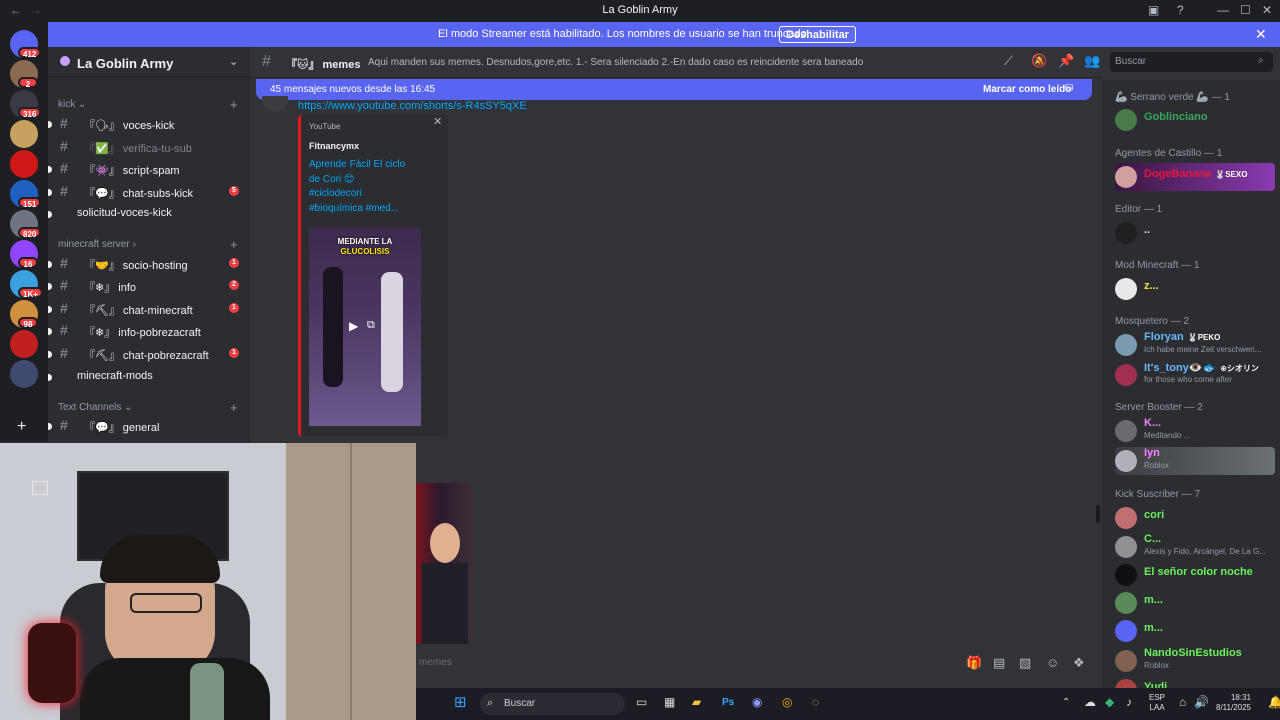 The image size is (1280, 720). Describe the element at coordinates (1188, 379) in the screenshot. I see `member-status: for those who come after` at that location.